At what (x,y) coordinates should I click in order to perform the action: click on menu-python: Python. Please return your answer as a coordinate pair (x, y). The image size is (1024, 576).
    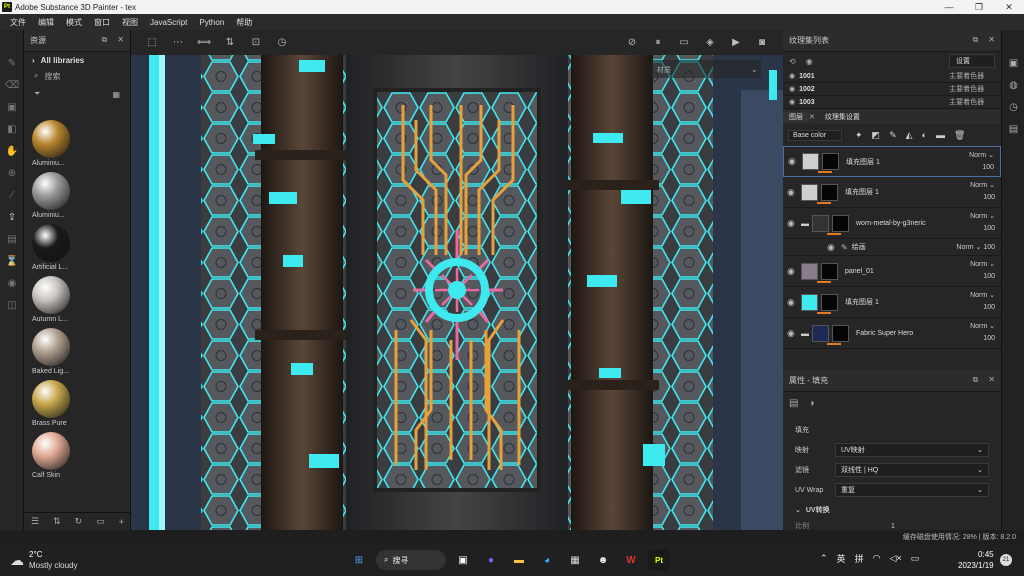
    Looking at the image, I should click on (211, 22).